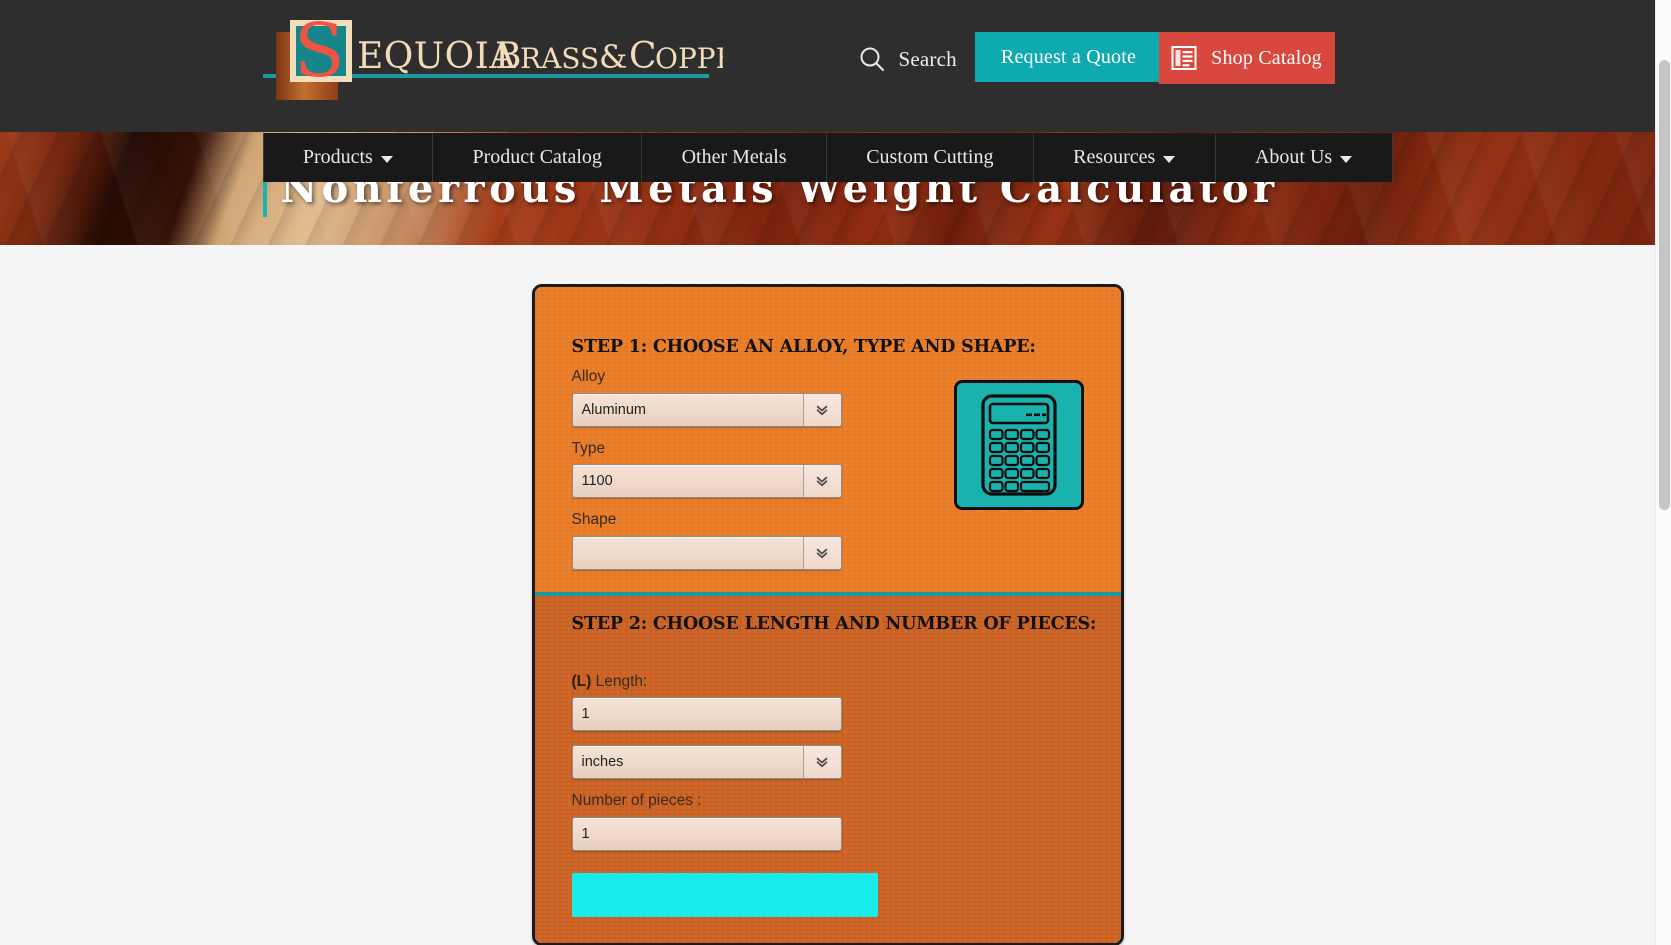  What do you see at coordinates (597, 481) in the screenshot?
I see `type-select-value: 1100` at bounding box center [597, 481].